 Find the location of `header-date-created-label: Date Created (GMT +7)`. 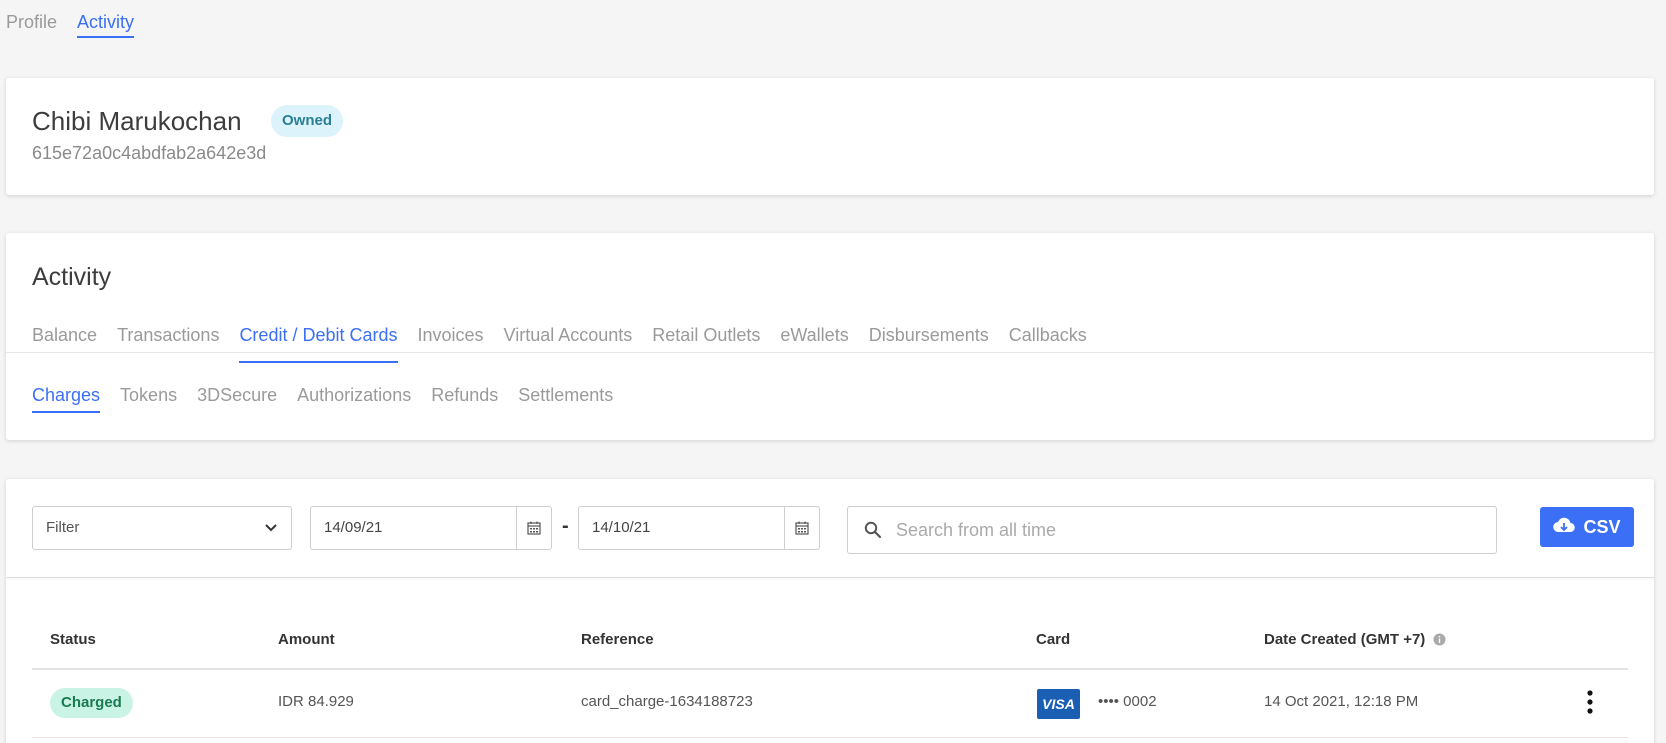

header-date-created-label: Date Created (GMT +7) is located at coordinates (1345, 639).